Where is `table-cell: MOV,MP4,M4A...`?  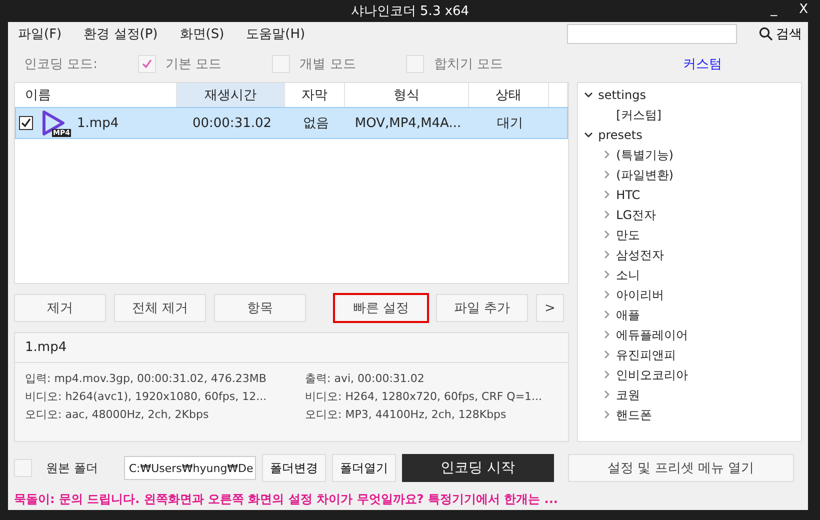
table-cell: MOV,MP4,M4A... is located at coordinates (408, 123).